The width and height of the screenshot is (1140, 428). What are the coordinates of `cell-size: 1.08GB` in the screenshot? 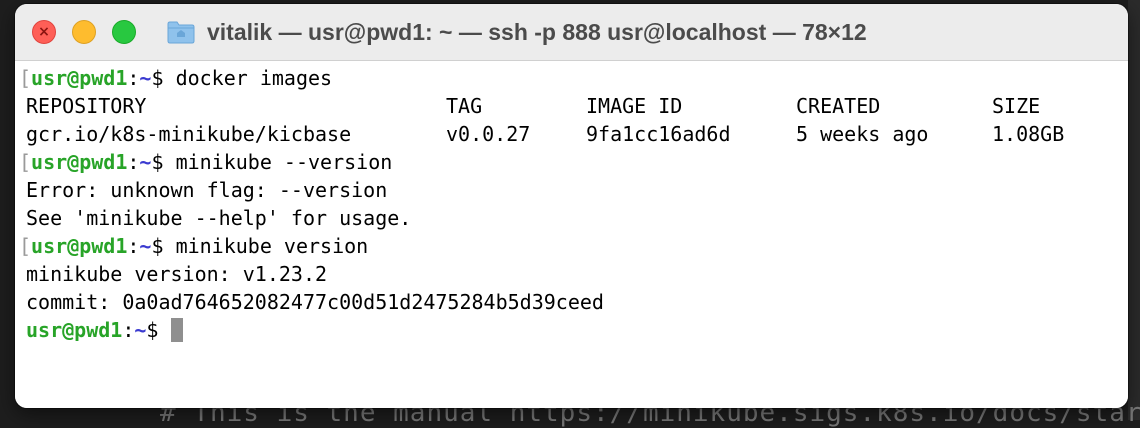 It's located at (1028, 134).